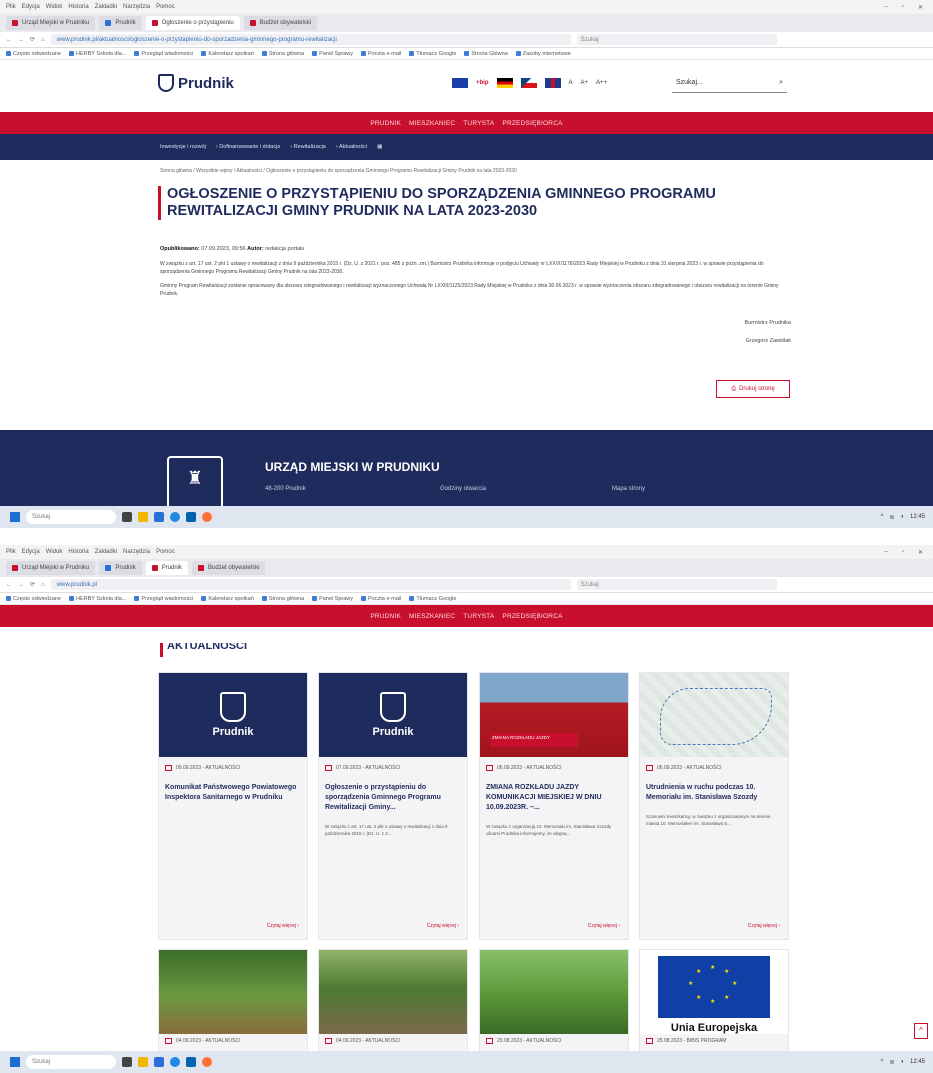  Describe the element at coordinates (460, 83) in the screenshot. I see `eu-flag-icon` at that location.